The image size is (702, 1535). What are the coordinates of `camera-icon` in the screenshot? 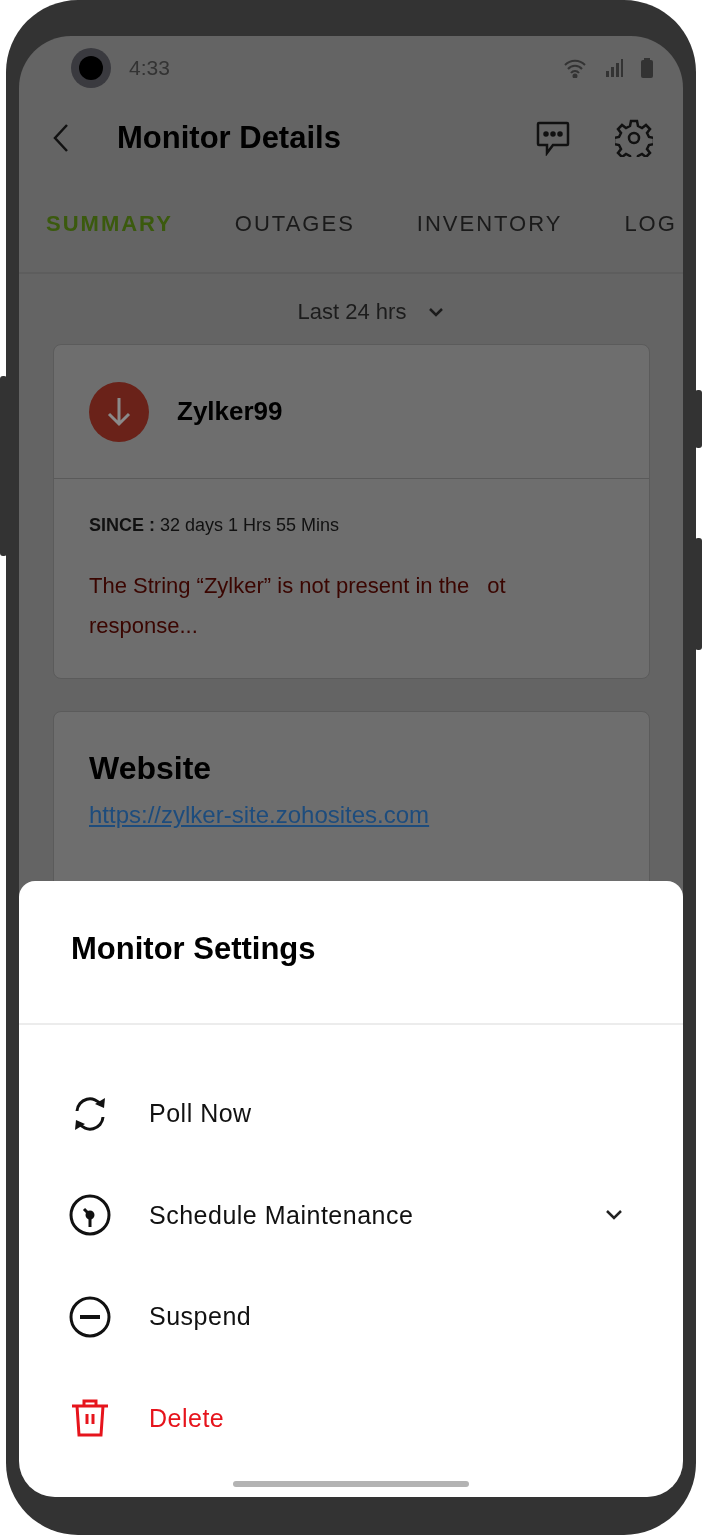 It's located at (91, 68).